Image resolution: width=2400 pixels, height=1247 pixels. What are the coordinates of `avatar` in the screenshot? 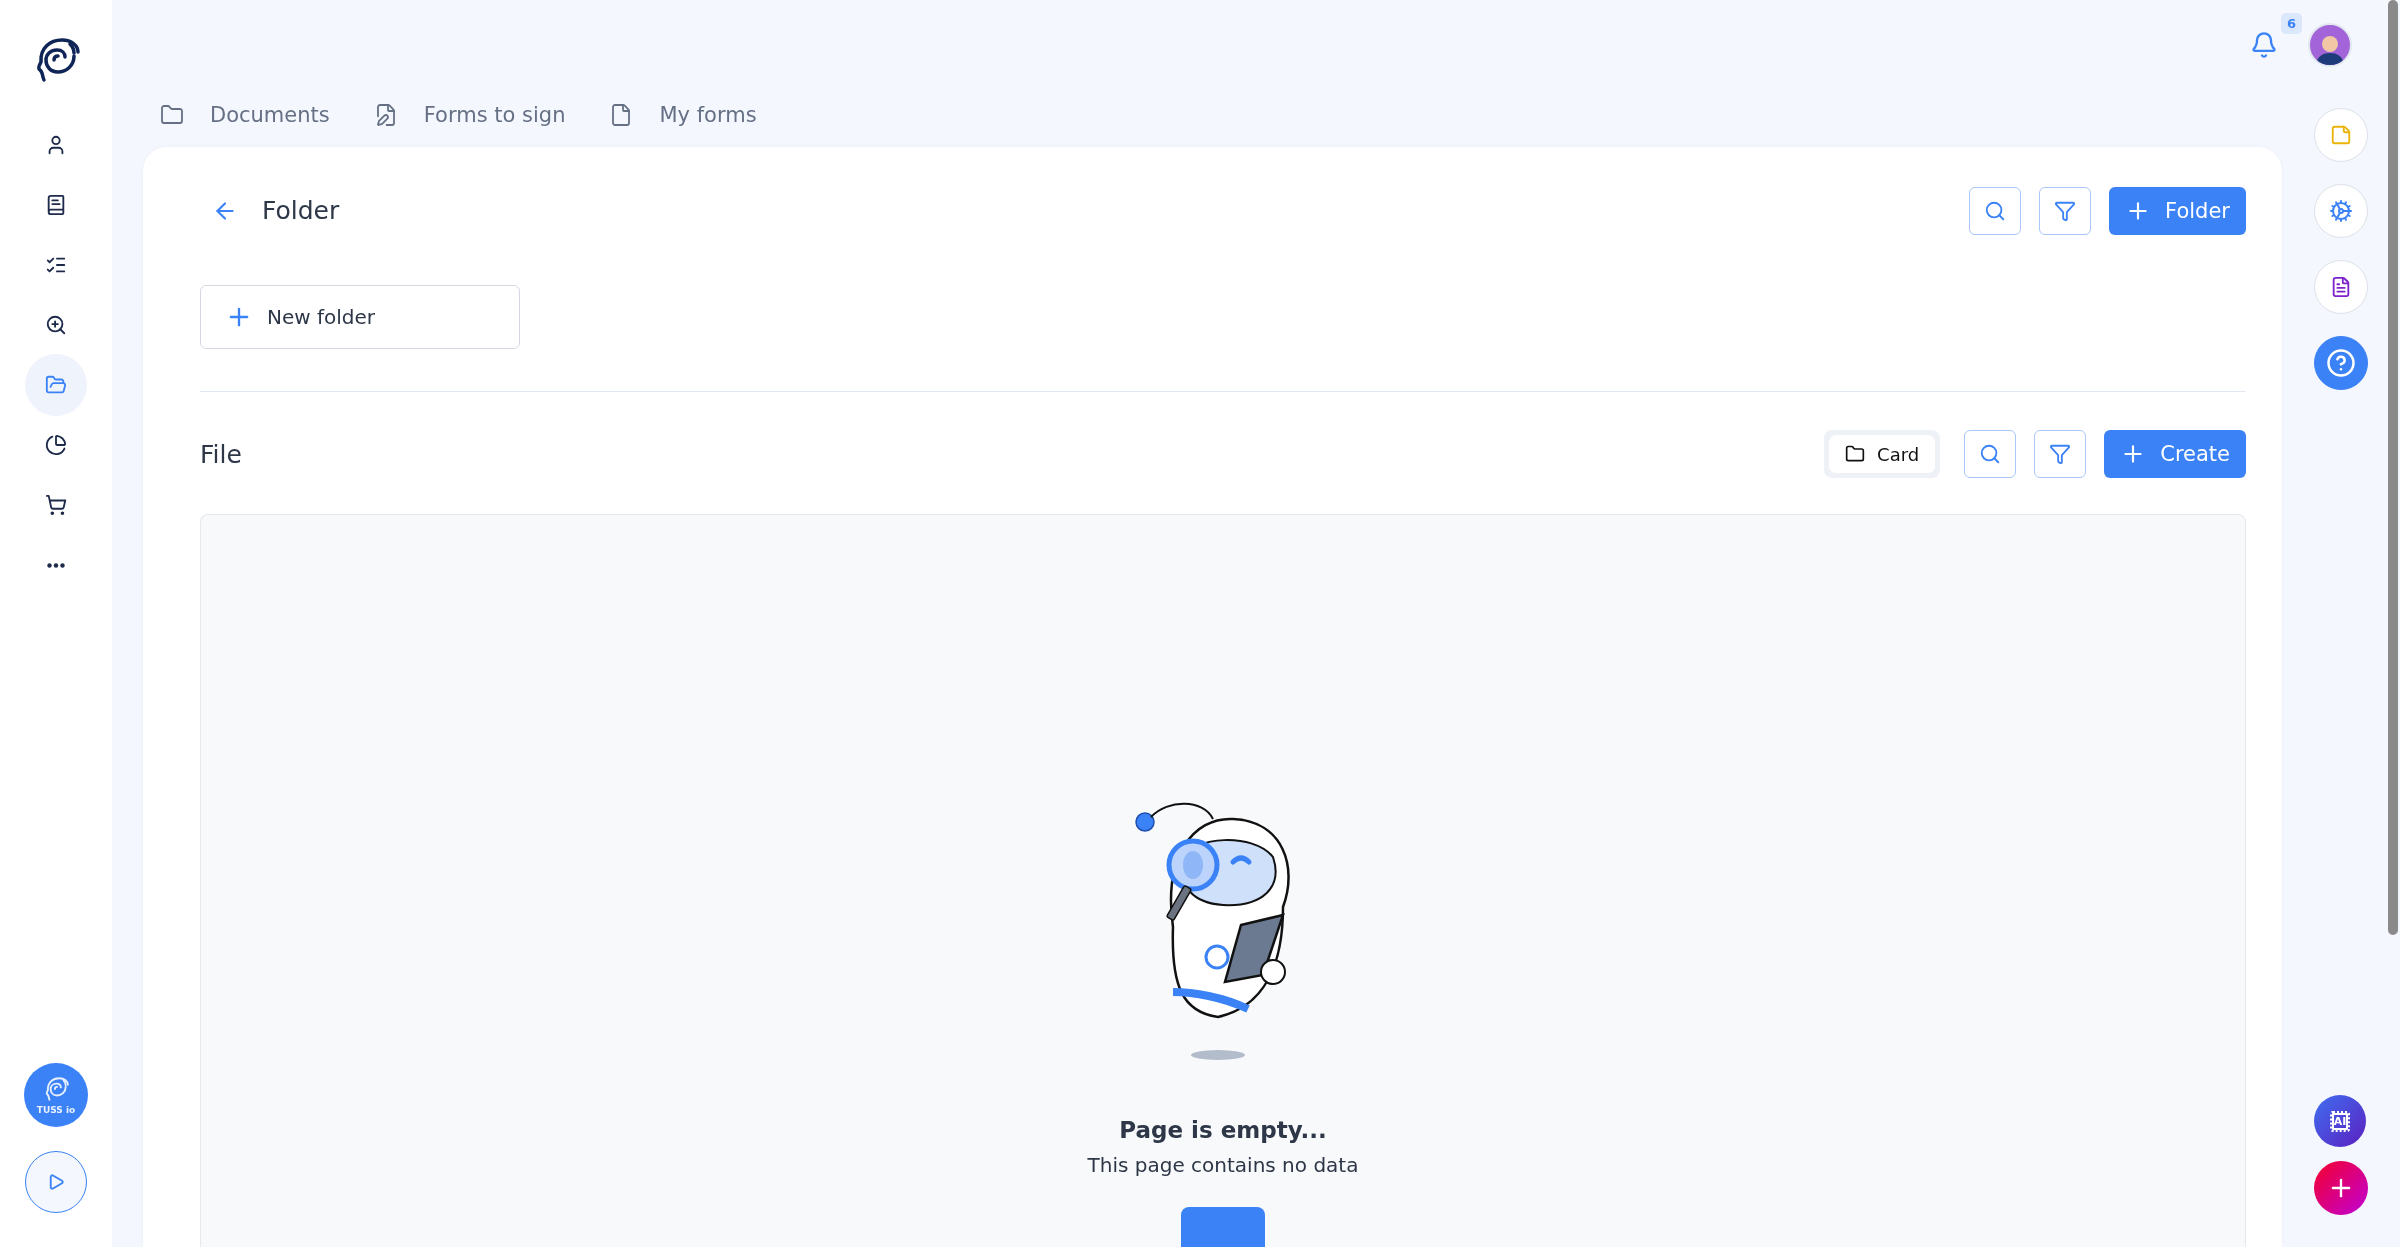 It's located at (2330, 45).